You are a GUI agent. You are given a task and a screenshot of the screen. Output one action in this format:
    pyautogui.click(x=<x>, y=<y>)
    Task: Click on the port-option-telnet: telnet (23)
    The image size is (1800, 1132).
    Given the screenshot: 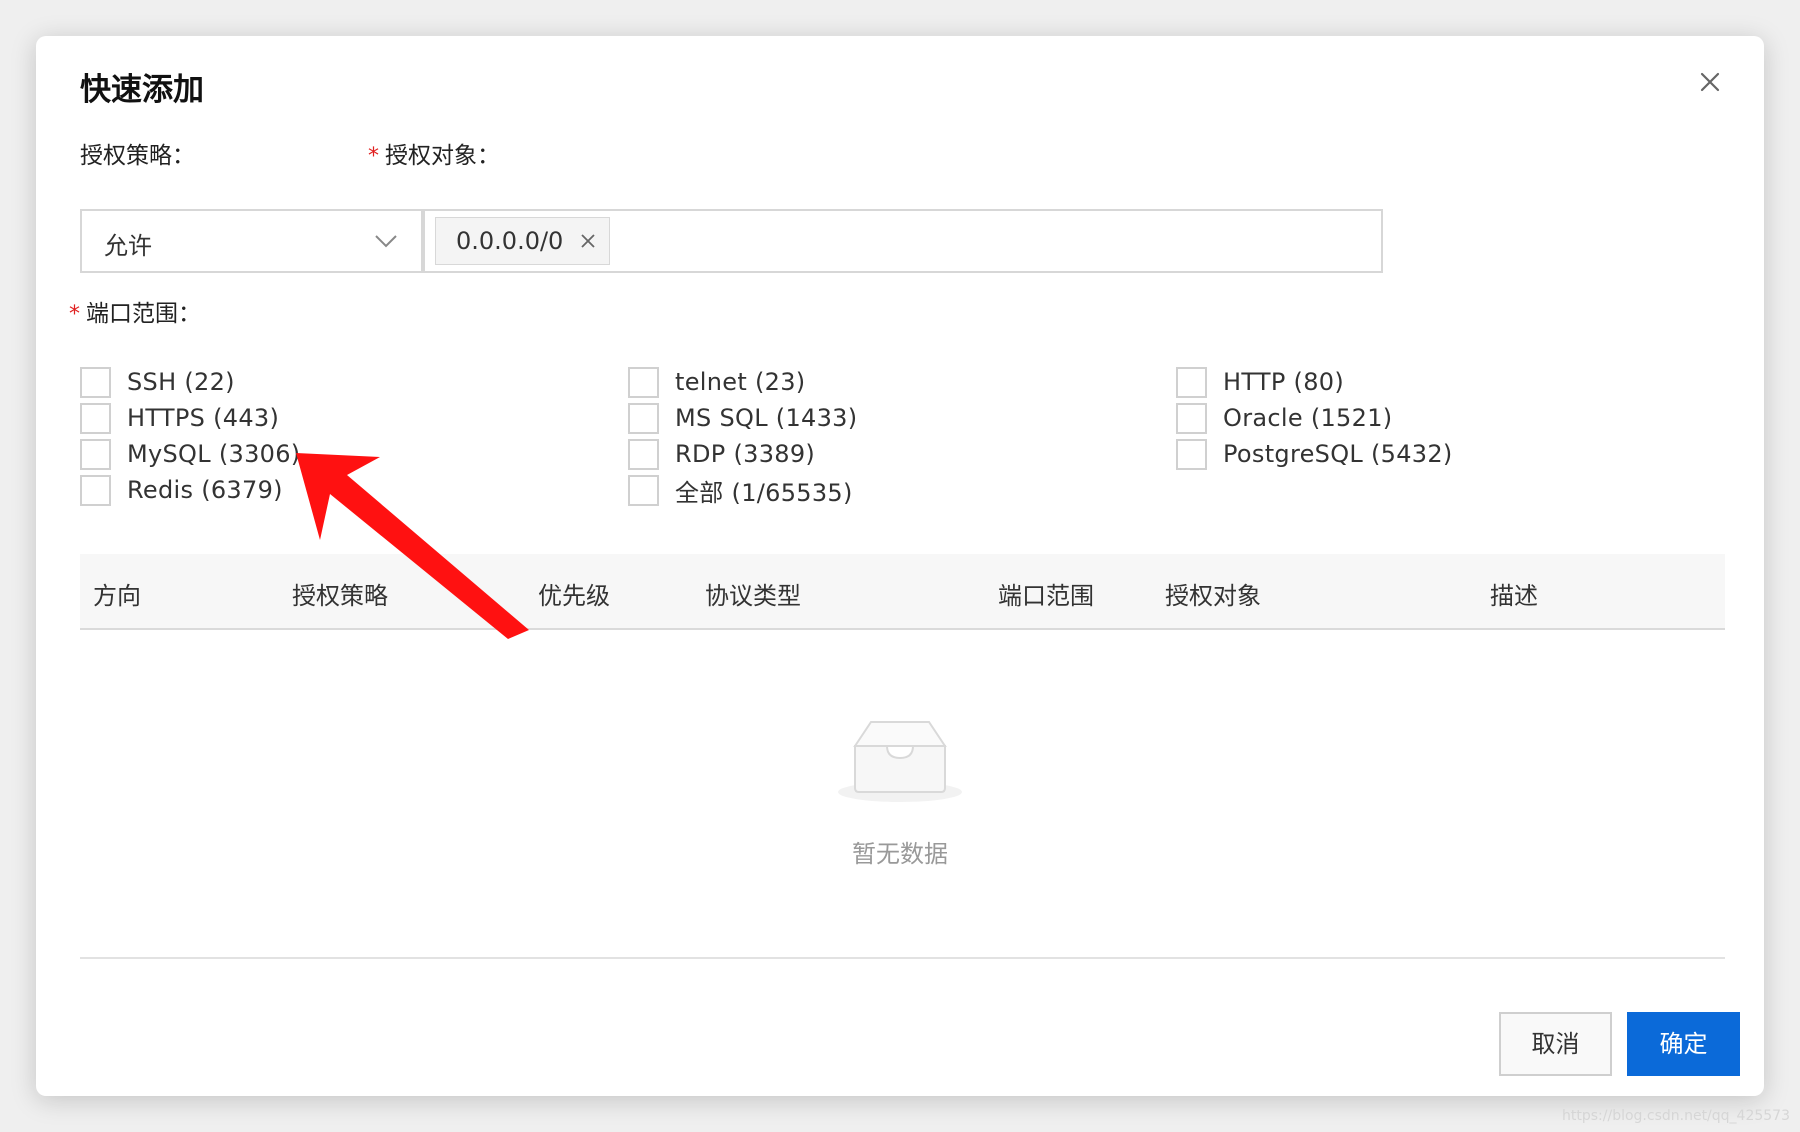 What is the action you would take?
    pyautogui.click(x=716, y=382)
    